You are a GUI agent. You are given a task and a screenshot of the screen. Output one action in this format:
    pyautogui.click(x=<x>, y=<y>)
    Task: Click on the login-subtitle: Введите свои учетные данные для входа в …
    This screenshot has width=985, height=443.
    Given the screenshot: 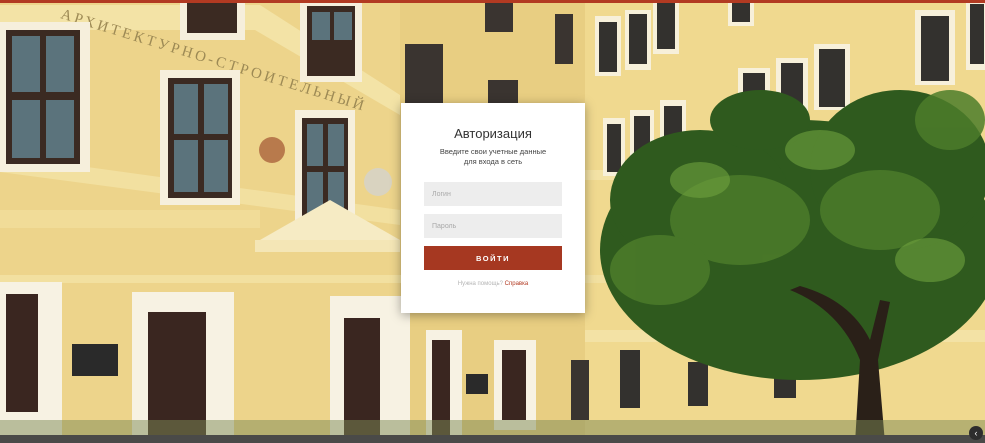 What is the action you would take?
    pyautogui.click(x=493, y=157)
    